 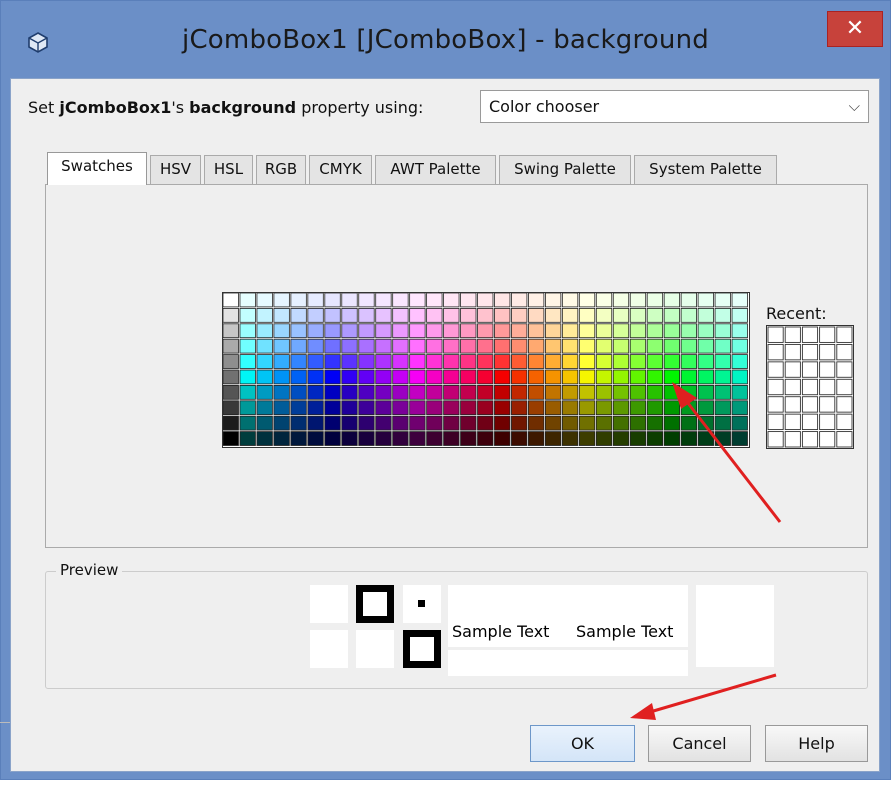 What do you see at coordinates (855, 29) in the screenshot?
I see `close-button: ✕` at bounding box center [855, 29].